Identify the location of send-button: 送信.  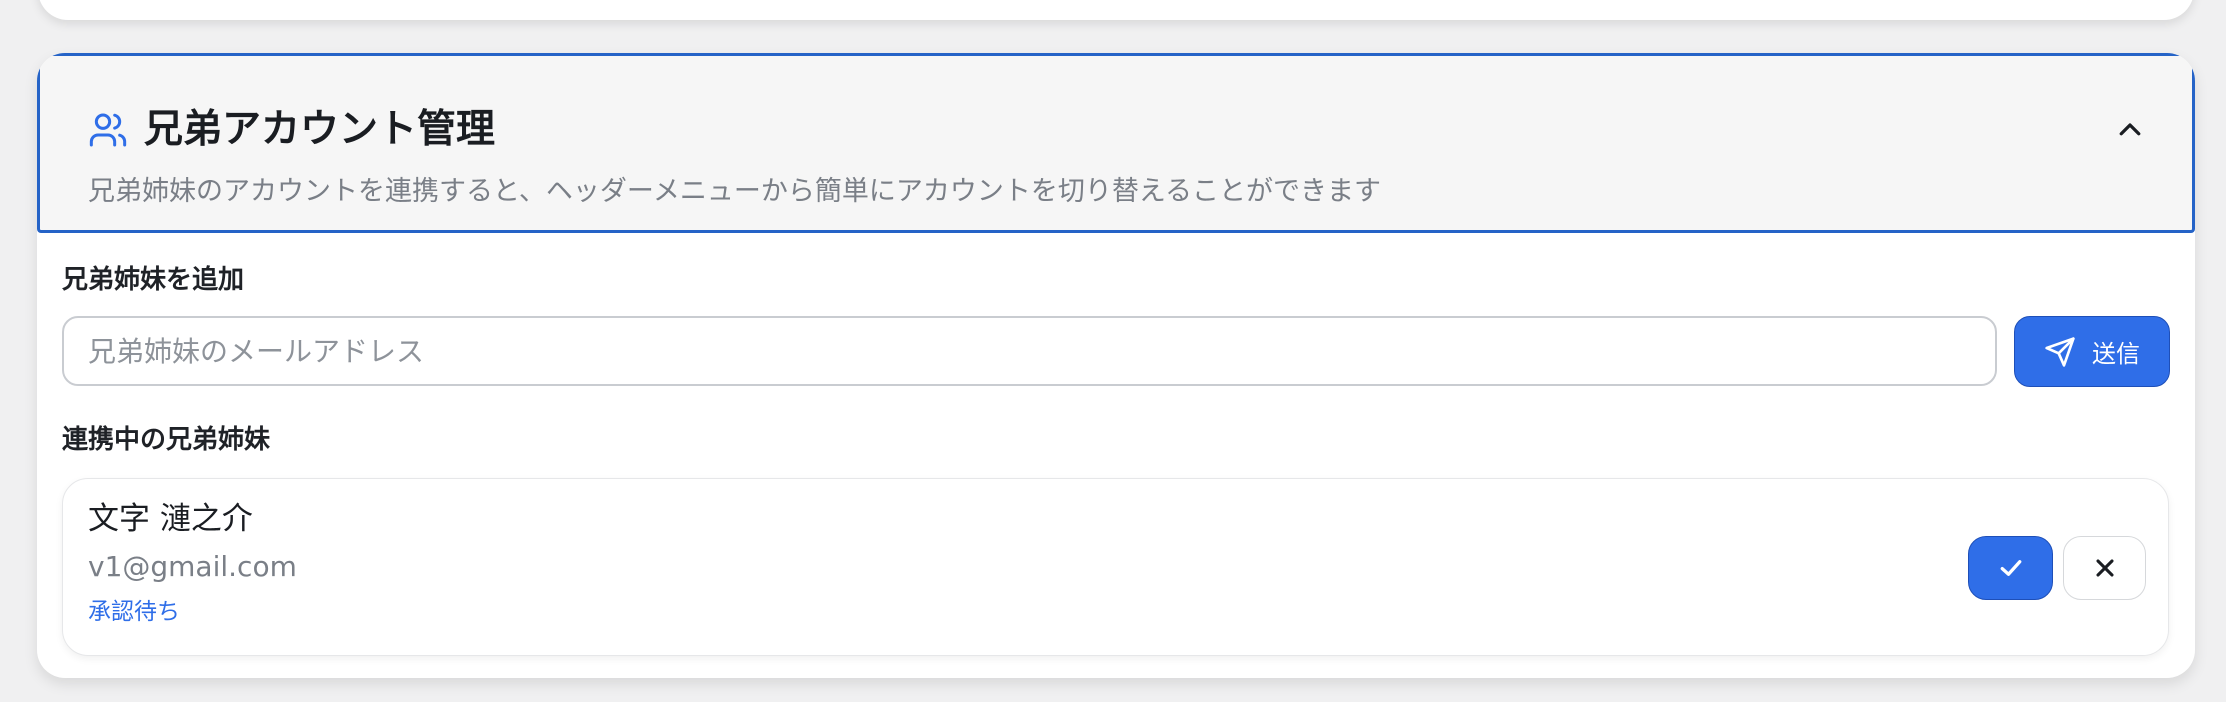
(2092, 351).